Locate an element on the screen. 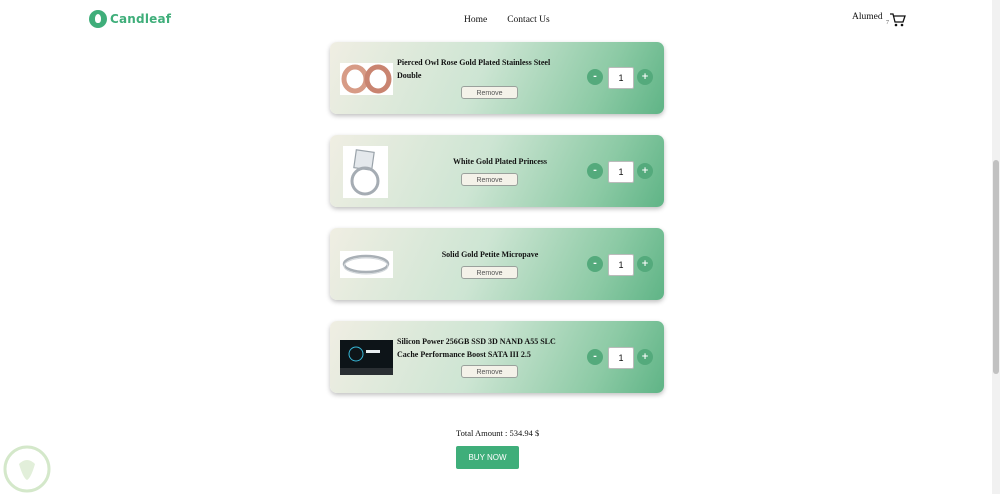 This screenshot has width=1000, height=494. leaf-icon is located at coordinates (98, 19).